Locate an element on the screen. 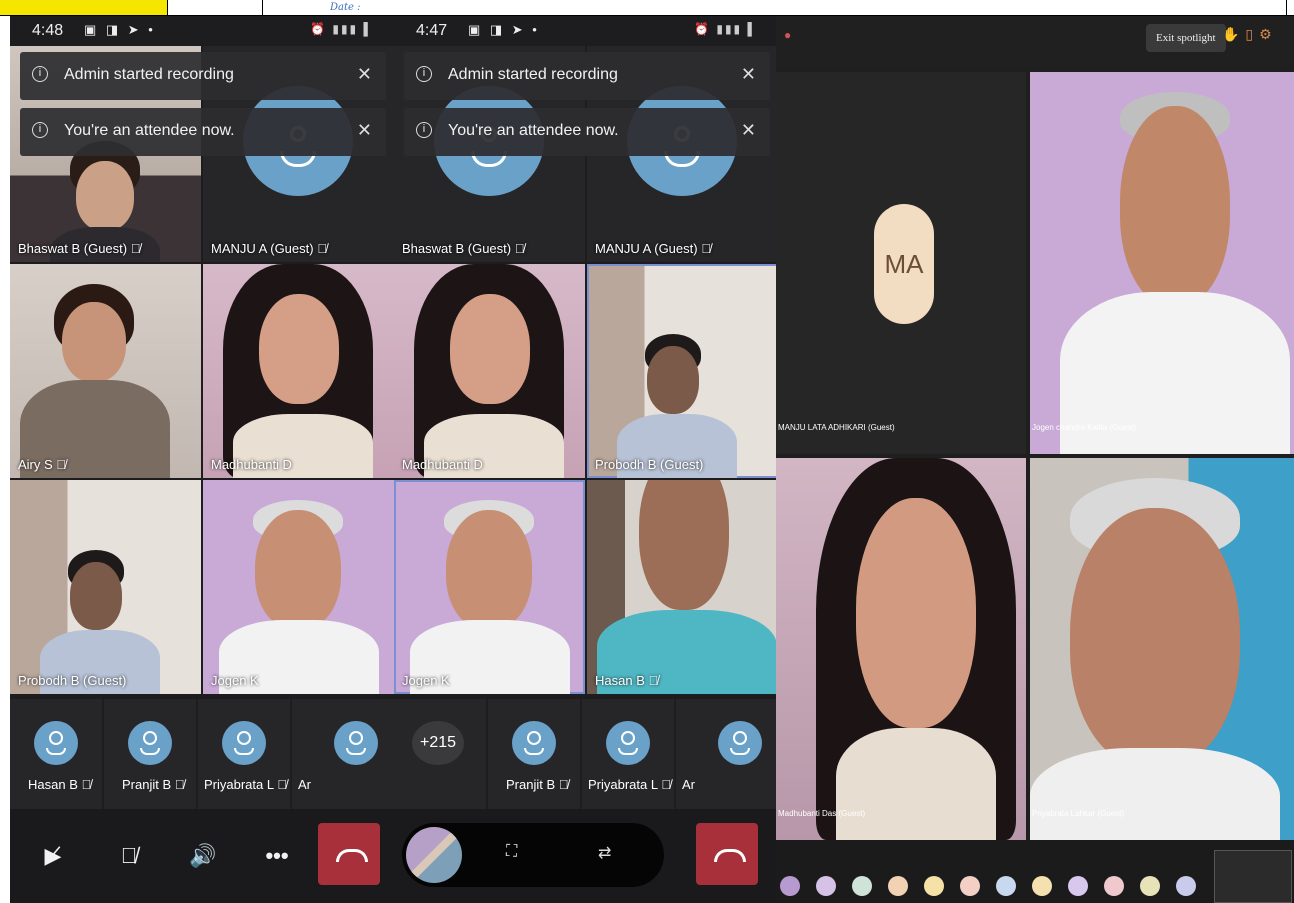 The height and width of the screenshot is (903, 1294). participant-name: Madhubanti Das (Guest) is located at coordinates (822, 813).